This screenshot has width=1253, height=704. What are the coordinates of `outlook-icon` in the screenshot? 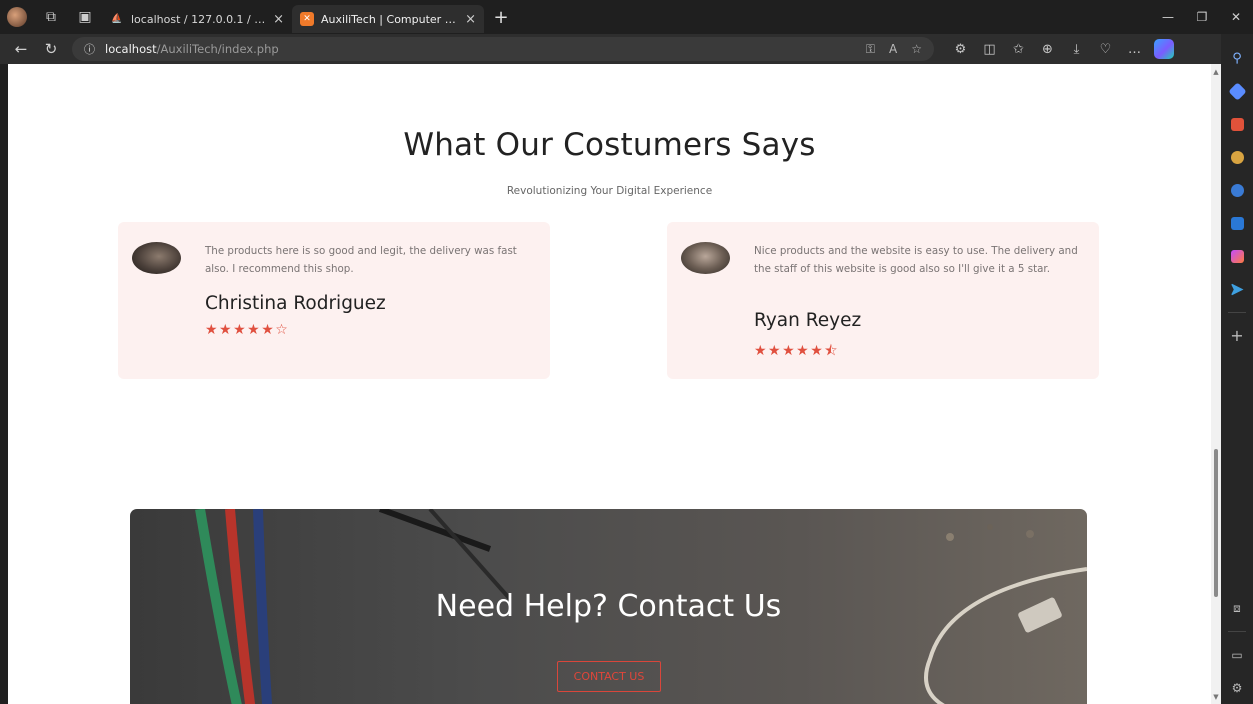 It's located at (1237, 223).